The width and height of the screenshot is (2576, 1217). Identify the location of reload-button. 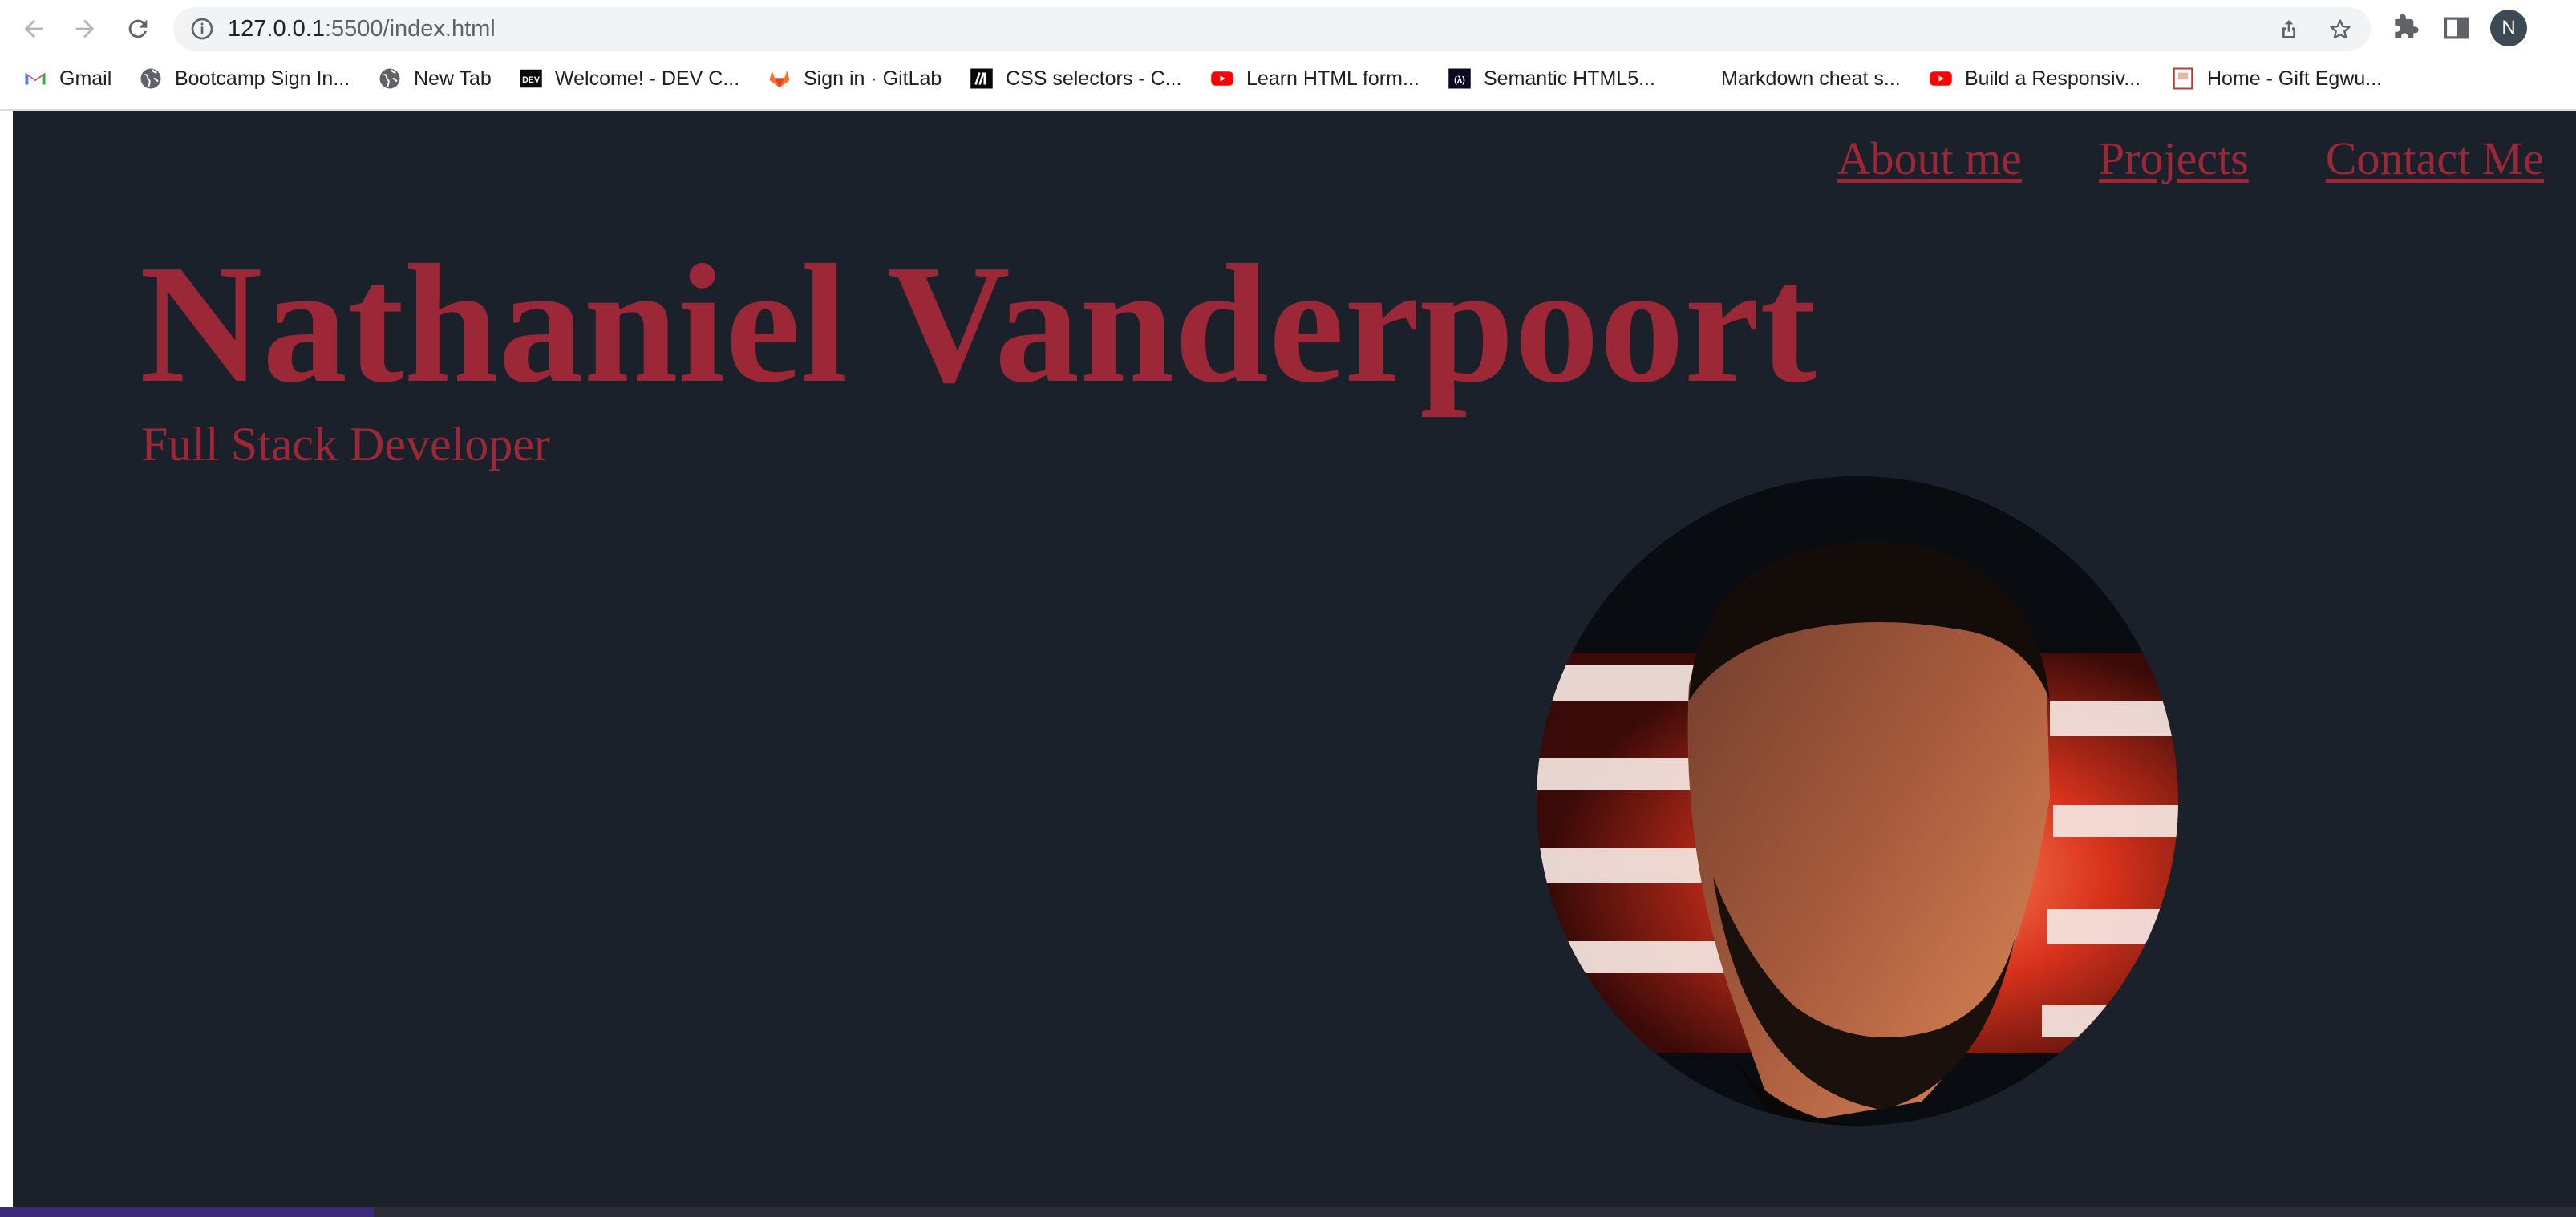
(138, 29).